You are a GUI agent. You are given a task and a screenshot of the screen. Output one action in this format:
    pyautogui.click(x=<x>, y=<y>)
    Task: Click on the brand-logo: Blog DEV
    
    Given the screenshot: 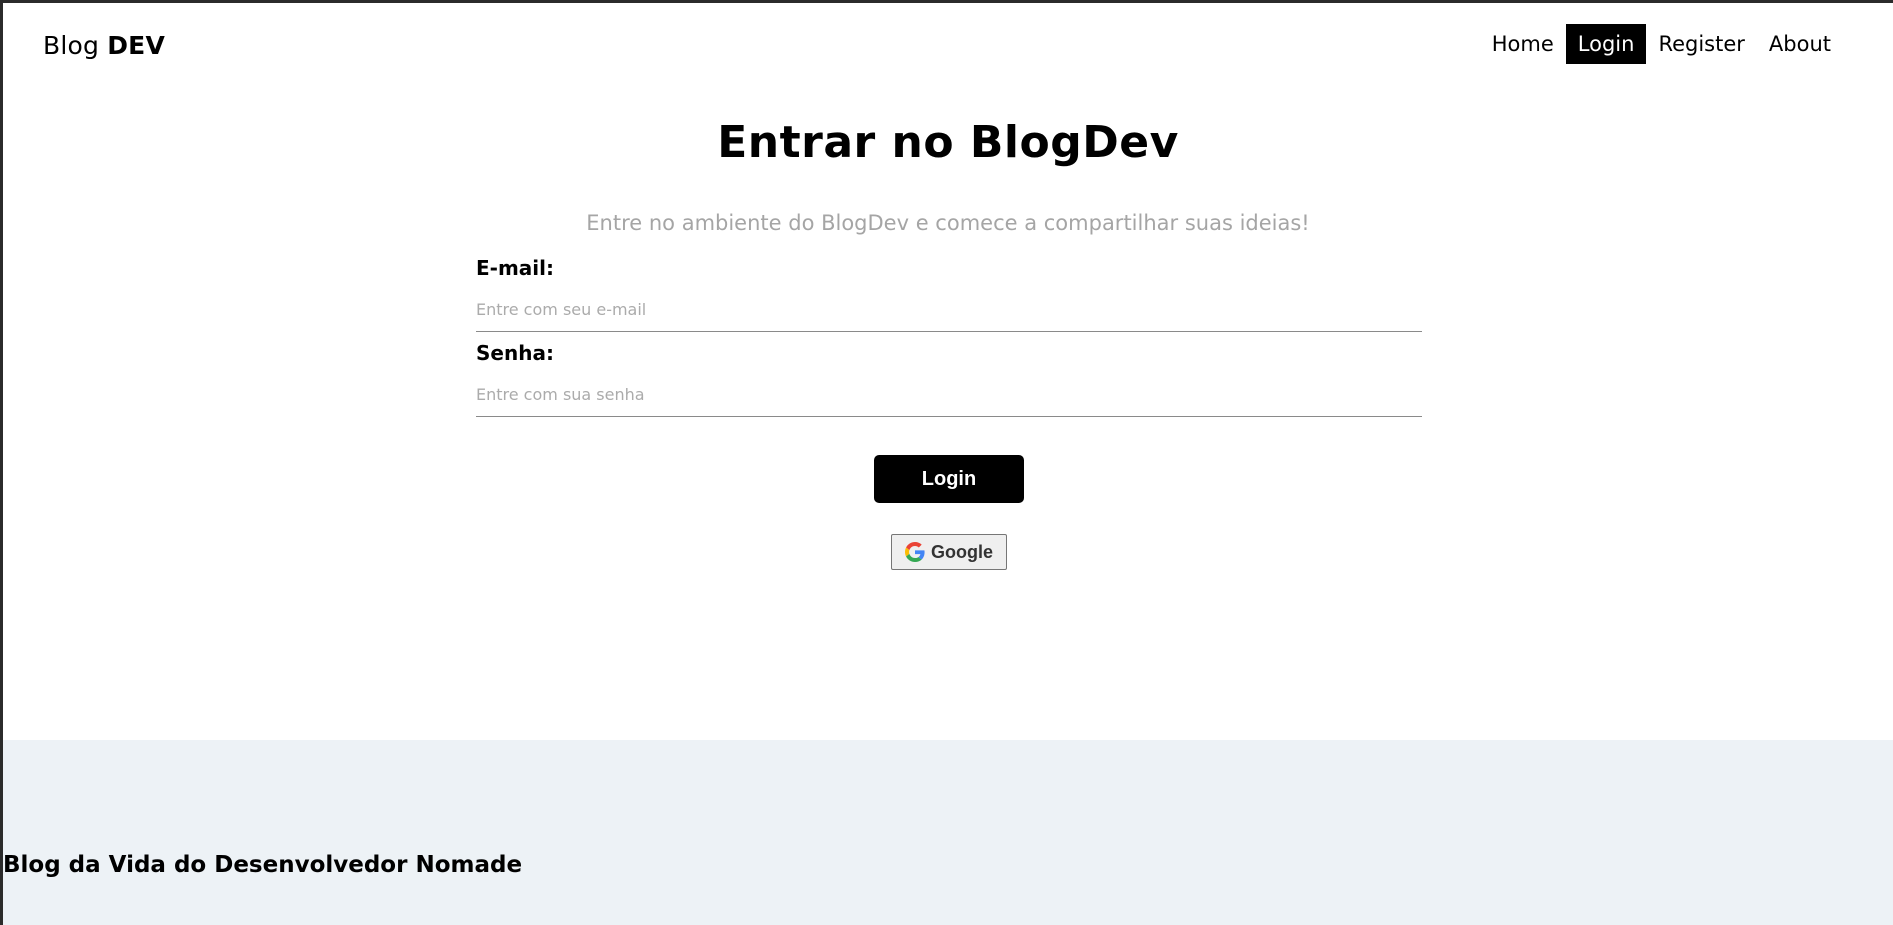 What is the action you would take?
    pyautogui.click(x=104, y=45)
    